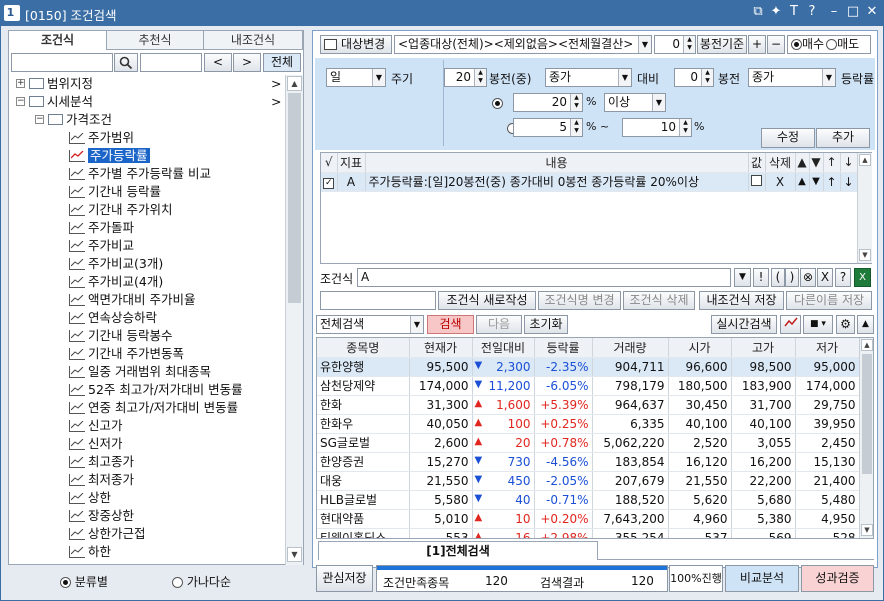 This screenshot has height=601, width=884. Describe the element at coordinates (465, 77) in the screenshot. I see `n1-spin: 20 ▲ ▼` at that location.